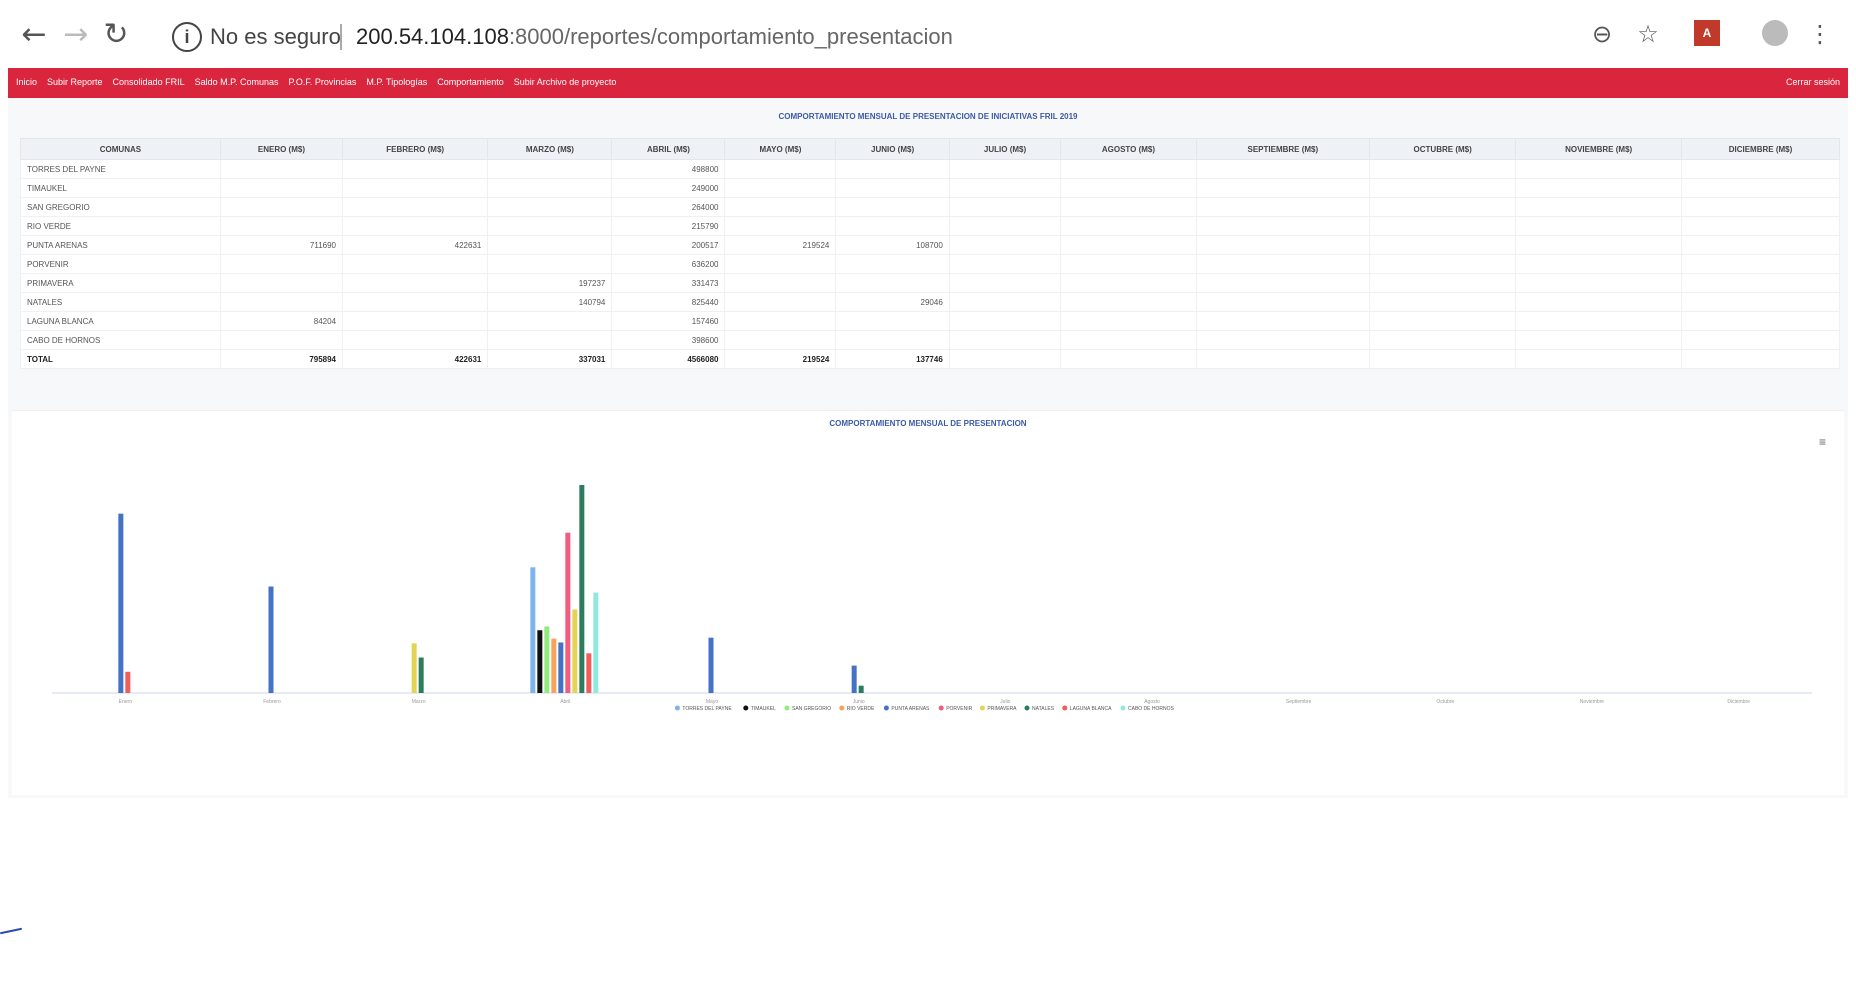 This screenshot has width=1856, height=983. Describe the element at coordinates (930, 302) in the screenshot. I see `table-row: NATALES 140794 825440 29046` at that location.